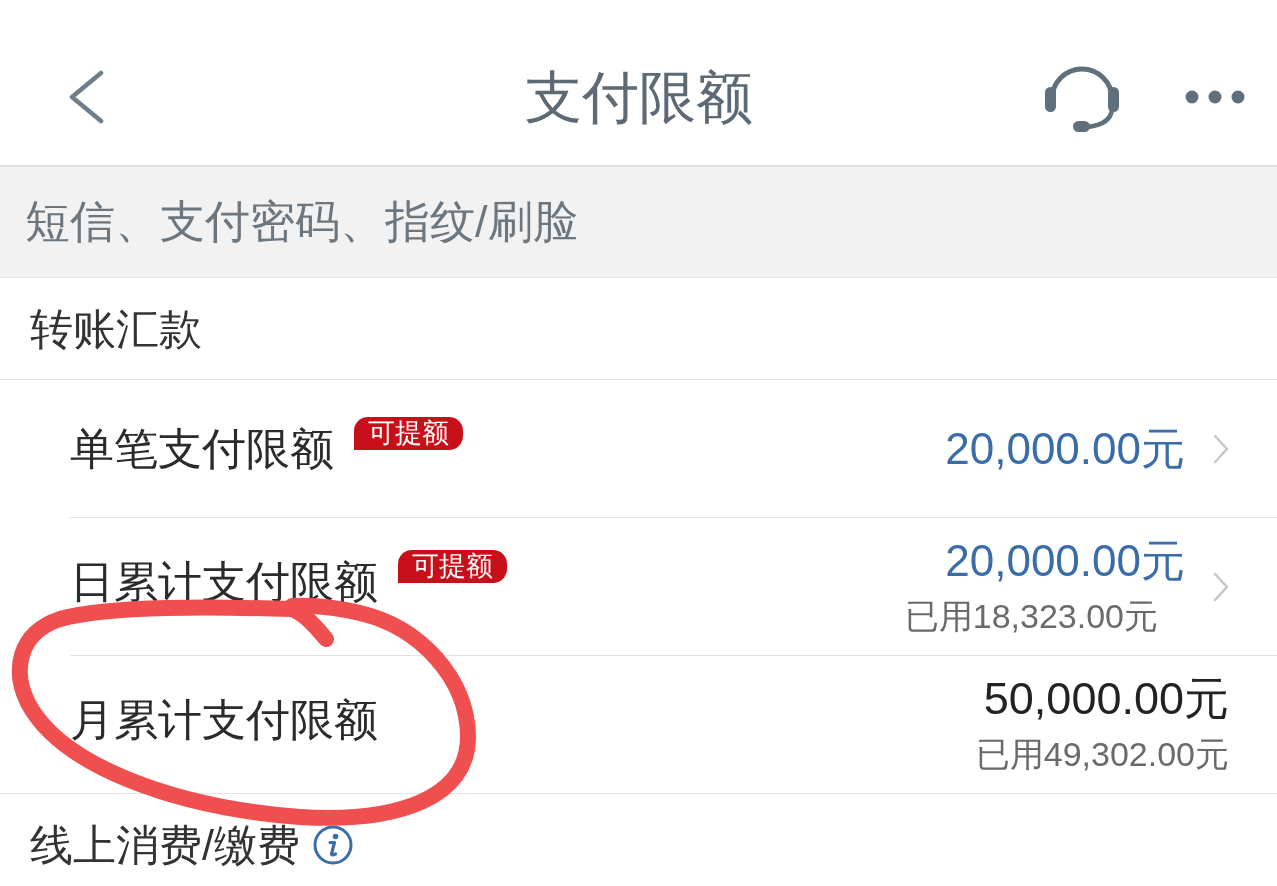 The height and width of the screenshot is (886, 1277). I want to click on back-button, so click(86, 96).